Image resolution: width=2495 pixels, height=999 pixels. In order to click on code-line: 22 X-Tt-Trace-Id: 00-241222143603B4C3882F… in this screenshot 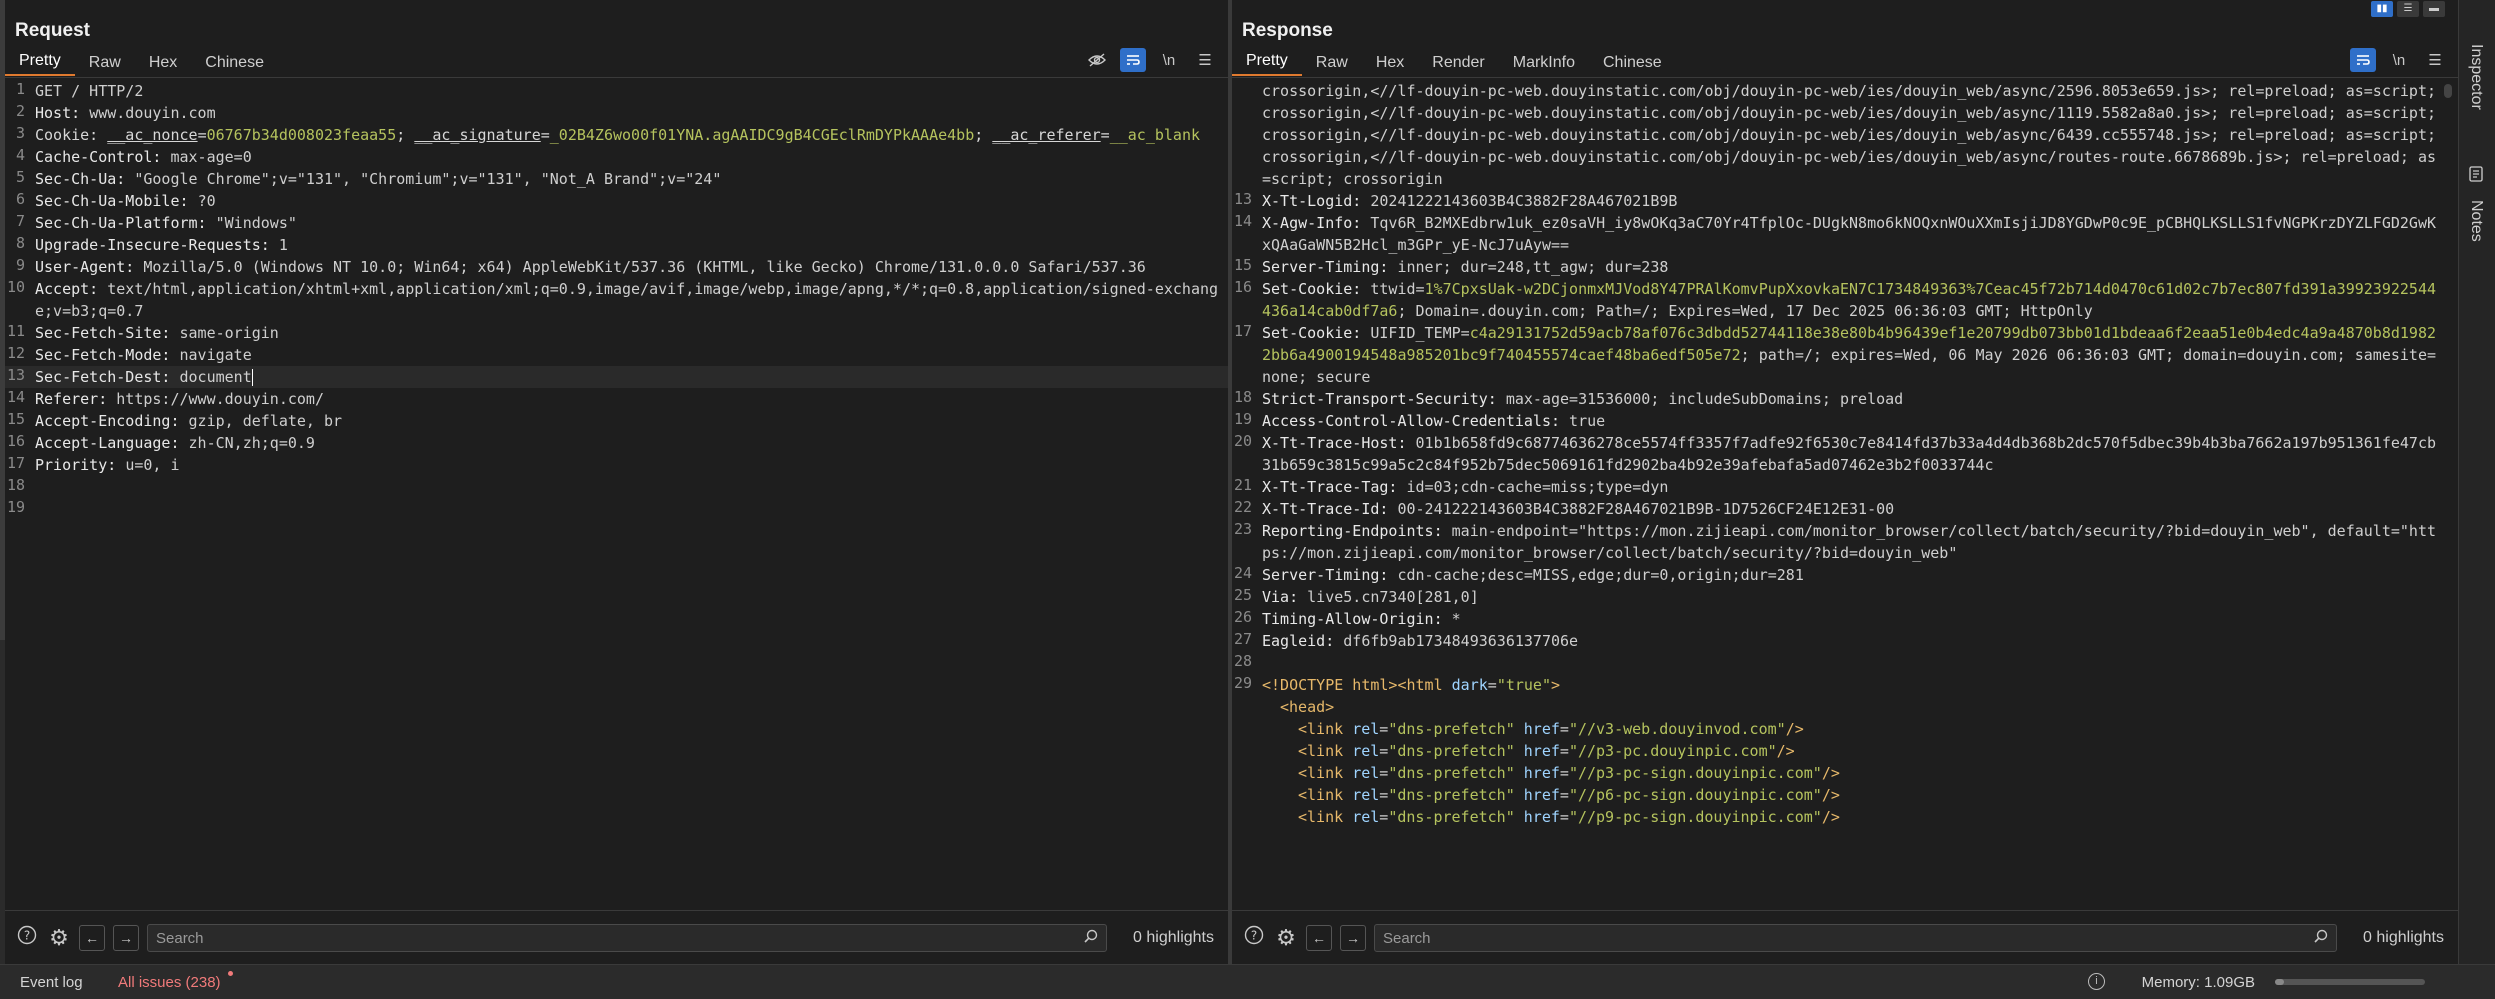, I will do `click(1837, 509)`.